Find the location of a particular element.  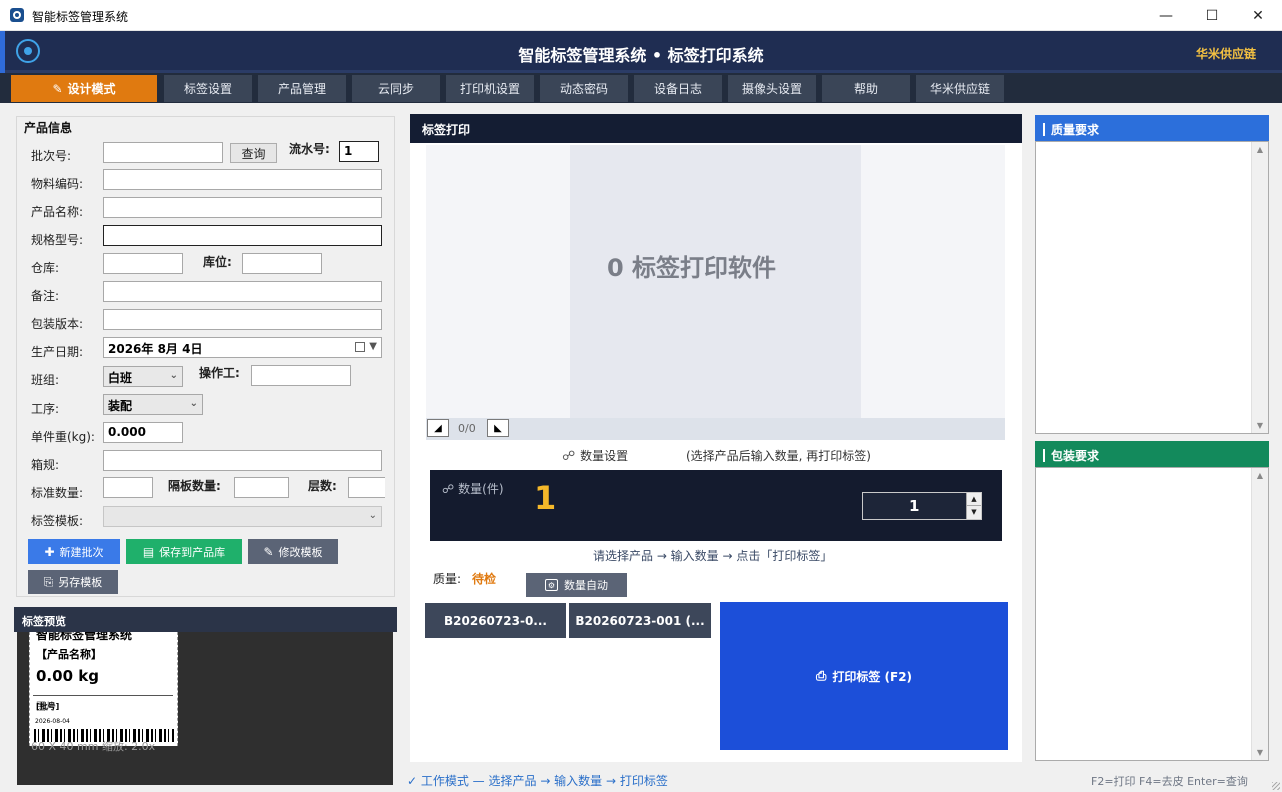

box-spec-input is located at coordinates (242, 460).